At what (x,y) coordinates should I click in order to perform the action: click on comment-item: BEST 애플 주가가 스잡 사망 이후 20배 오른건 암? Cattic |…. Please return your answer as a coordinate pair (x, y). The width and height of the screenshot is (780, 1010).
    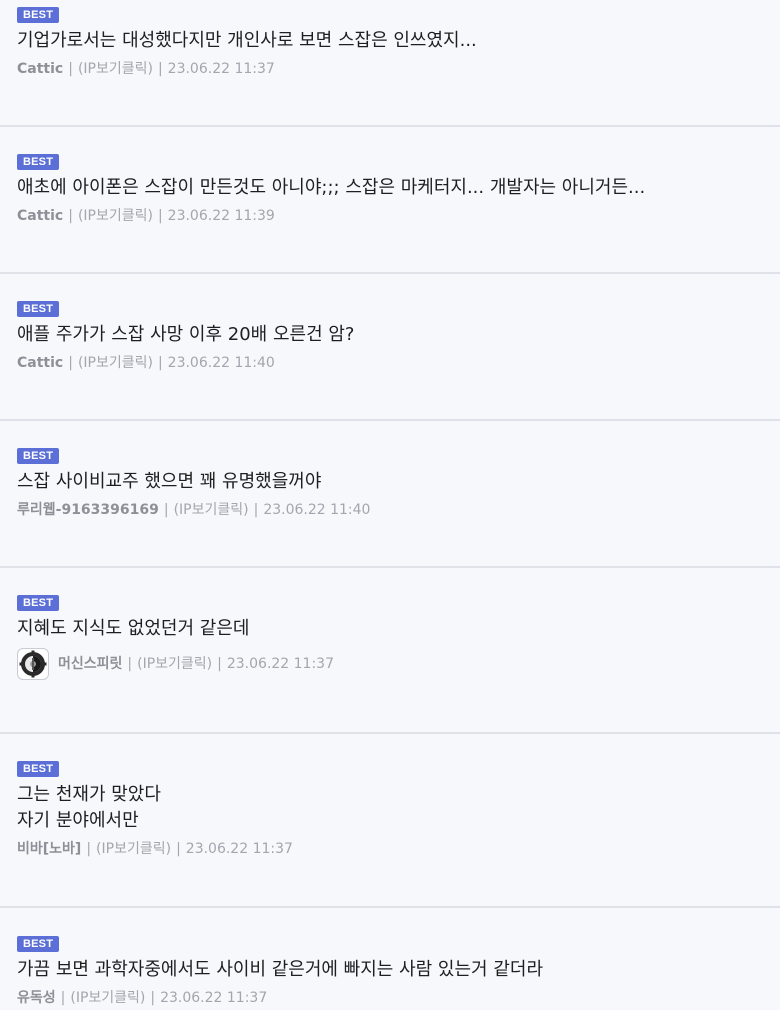
    Looking at the image, I should click on (390, 335).